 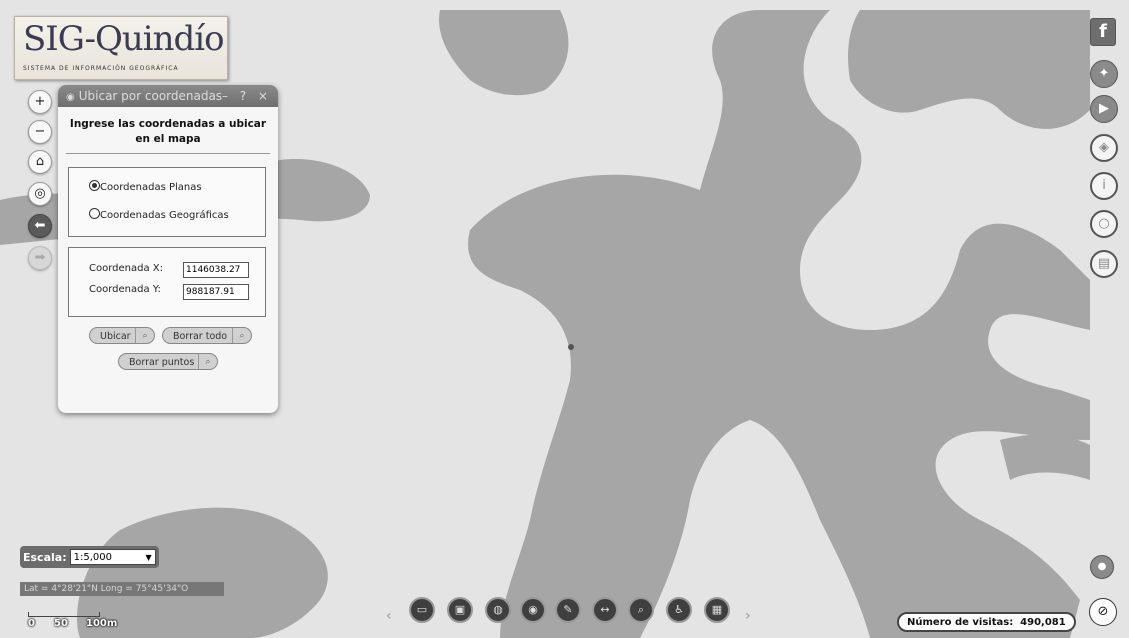 I want to click on zoom-out-button: −, so click(x=40, y=132).